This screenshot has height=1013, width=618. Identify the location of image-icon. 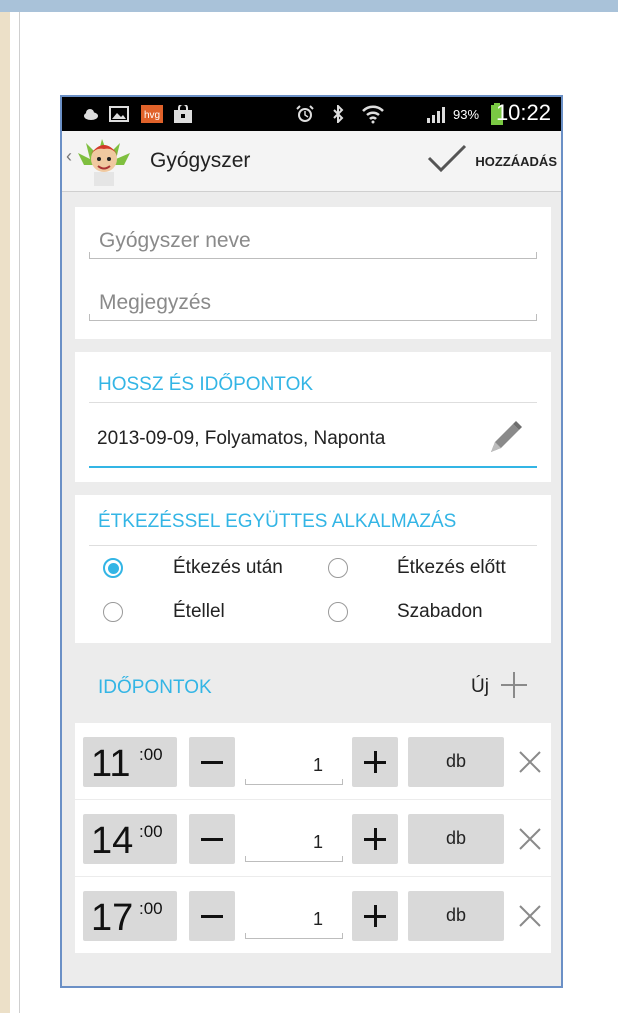
(119, 114).